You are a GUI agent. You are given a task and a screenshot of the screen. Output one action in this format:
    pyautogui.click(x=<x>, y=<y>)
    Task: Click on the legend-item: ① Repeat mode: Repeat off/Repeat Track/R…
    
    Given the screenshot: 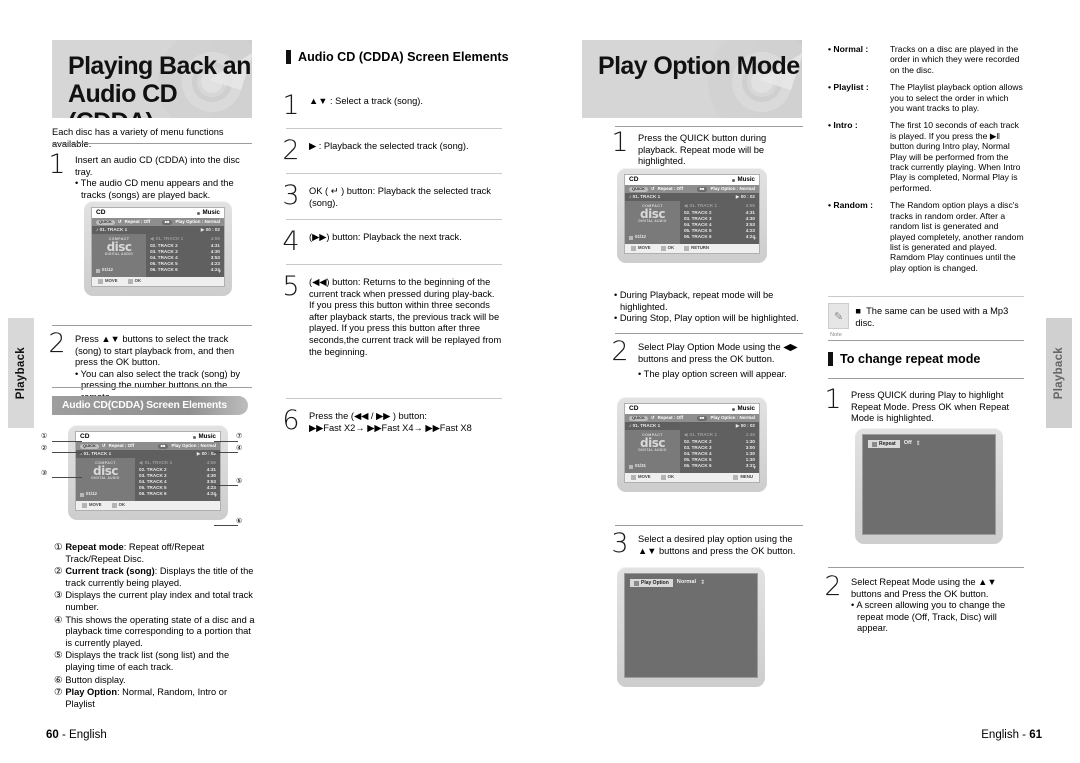 What is the action you would take?
    pyautogui.click(x=156, y=553)
    